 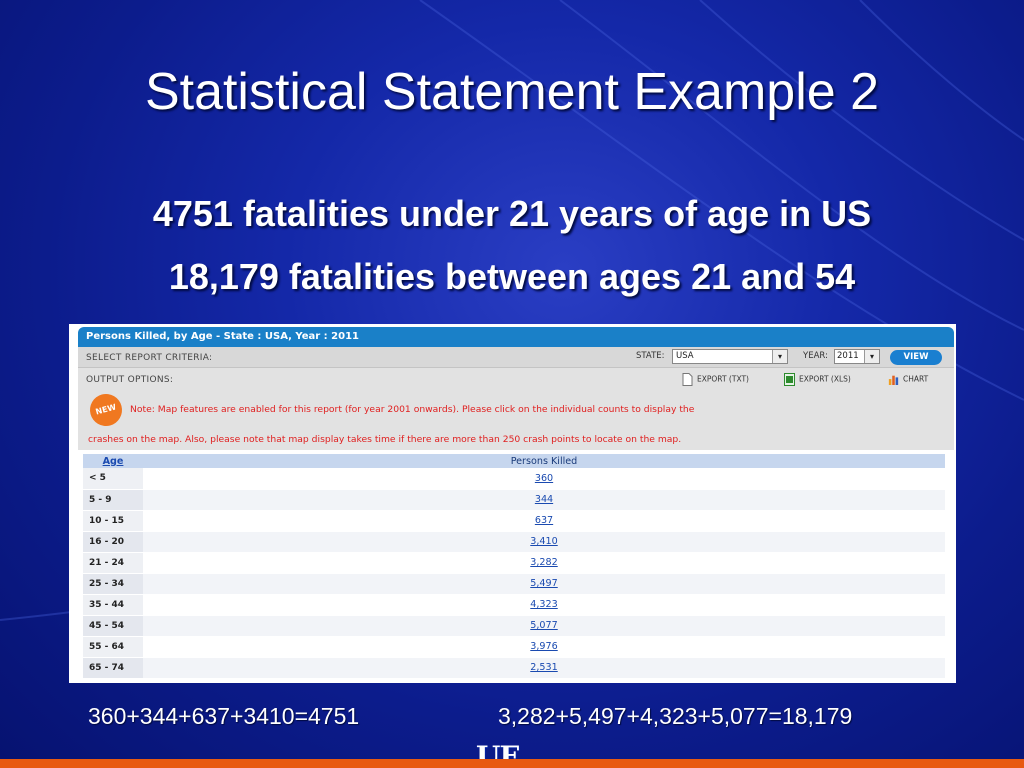 What do you see at coordinates (544, 479) in the screenshot?
I see `persons-killed-link: 360` at bounding box center [544, 479].